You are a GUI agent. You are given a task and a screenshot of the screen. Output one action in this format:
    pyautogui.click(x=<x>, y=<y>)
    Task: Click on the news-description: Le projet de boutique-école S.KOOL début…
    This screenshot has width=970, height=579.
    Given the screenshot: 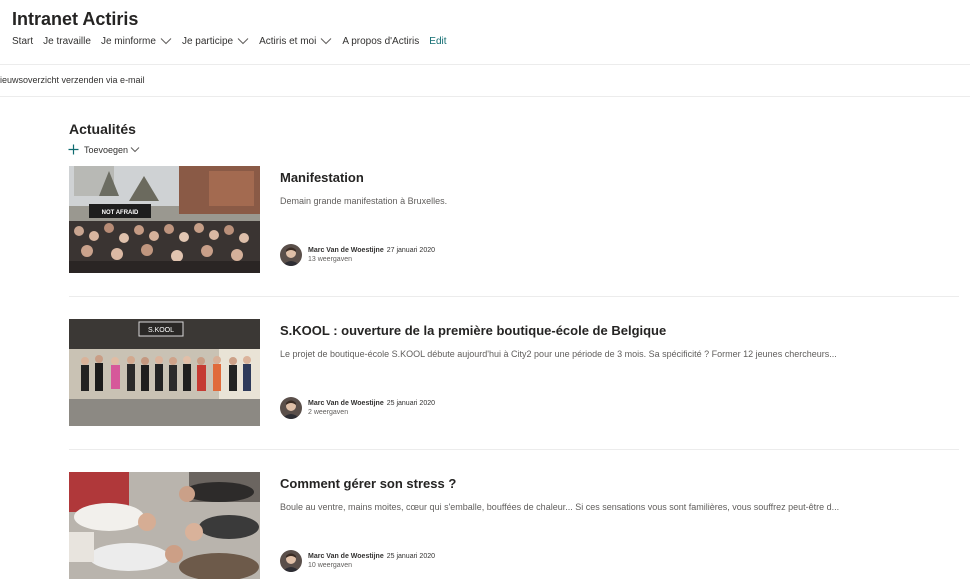 What is the action you would take?
    pyautogui.click(x=558, y=354)
    